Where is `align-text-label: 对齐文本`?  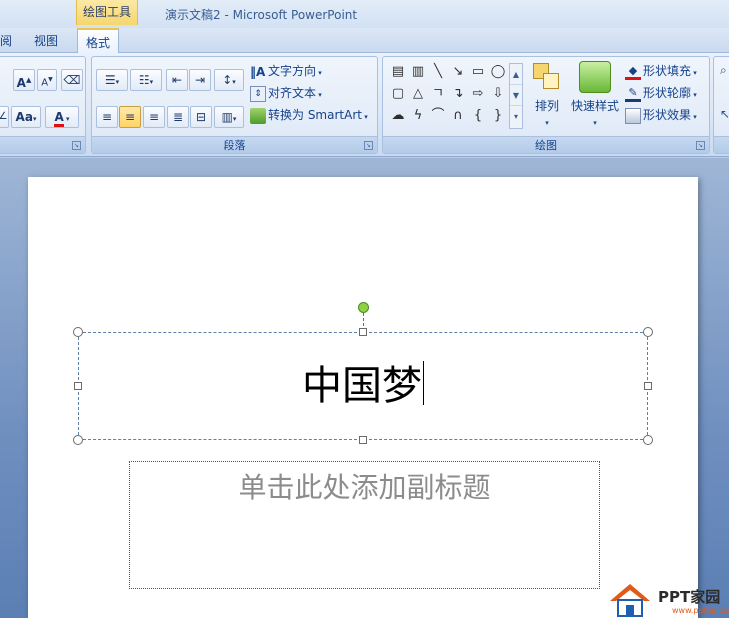 align-text-label: 对齐文本 is located at coordinates (292, 93).